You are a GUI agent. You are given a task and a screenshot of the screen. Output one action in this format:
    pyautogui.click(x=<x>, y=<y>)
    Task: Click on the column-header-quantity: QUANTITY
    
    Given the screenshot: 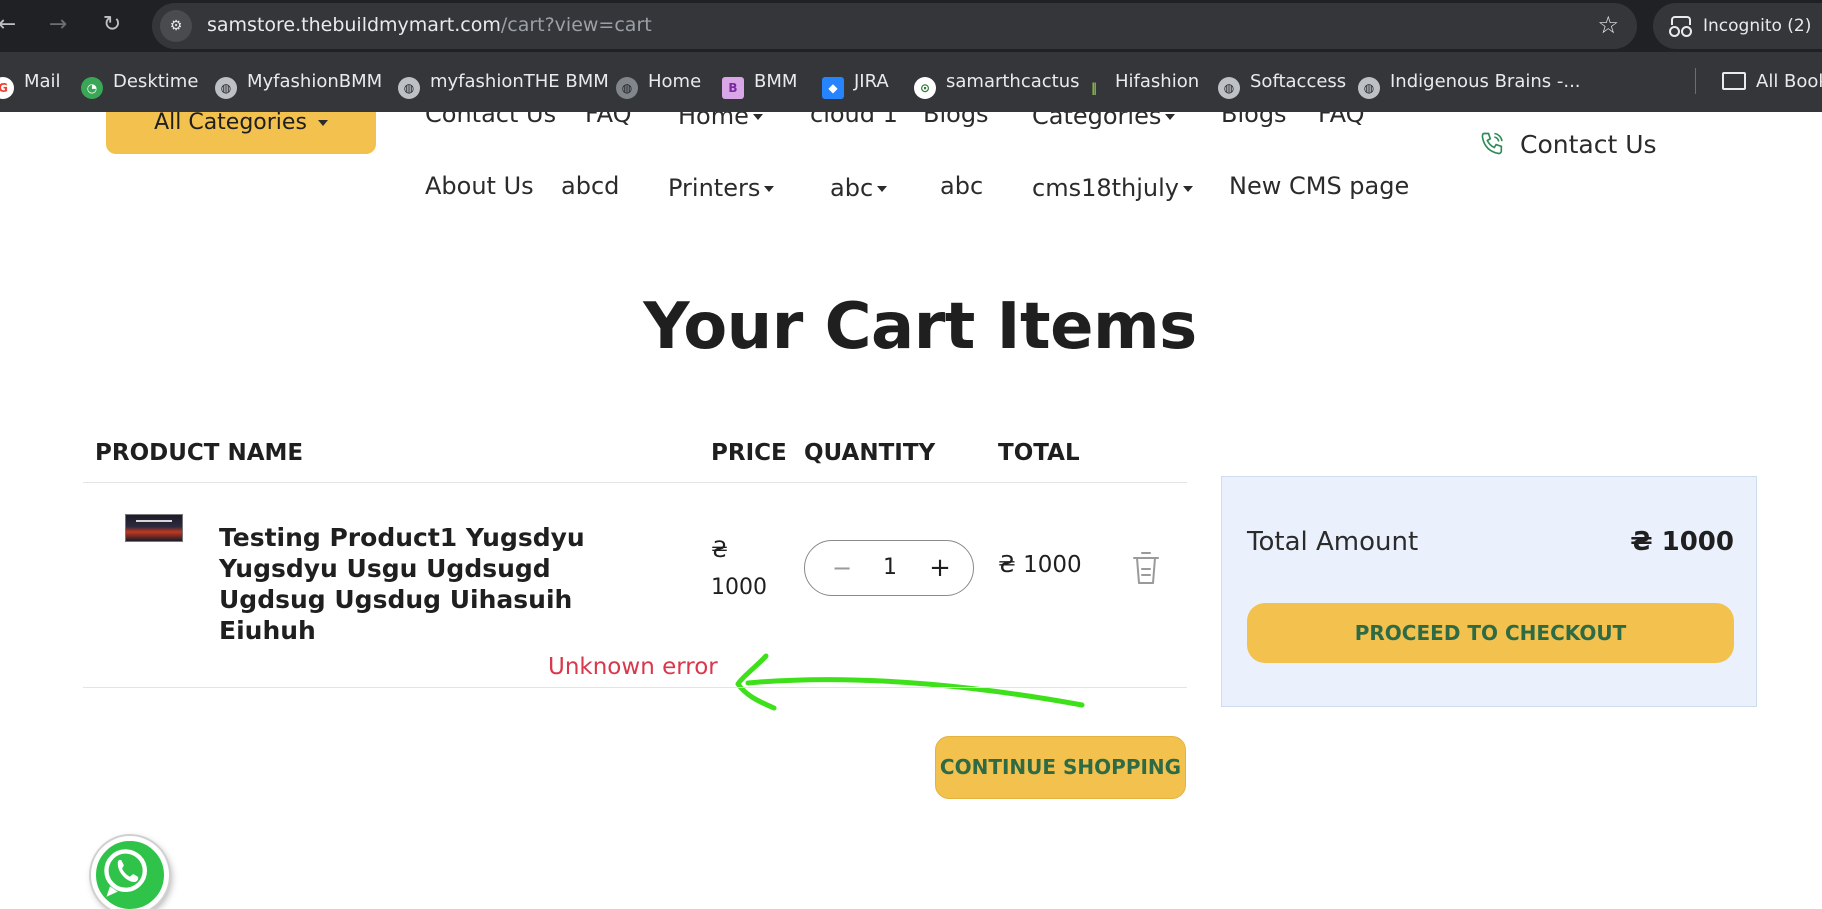 What is the action you would take?
    pyautogui.click(x=870, y=453)
    